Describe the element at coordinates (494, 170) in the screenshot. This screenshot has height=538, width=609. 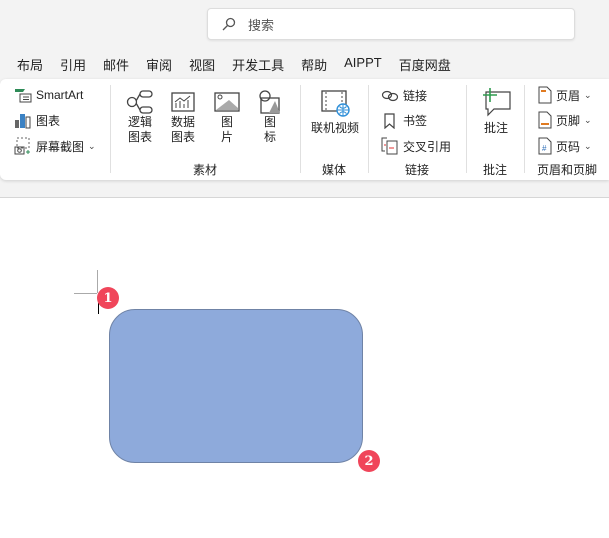
I see `group-label-comments: 批注` at that location.